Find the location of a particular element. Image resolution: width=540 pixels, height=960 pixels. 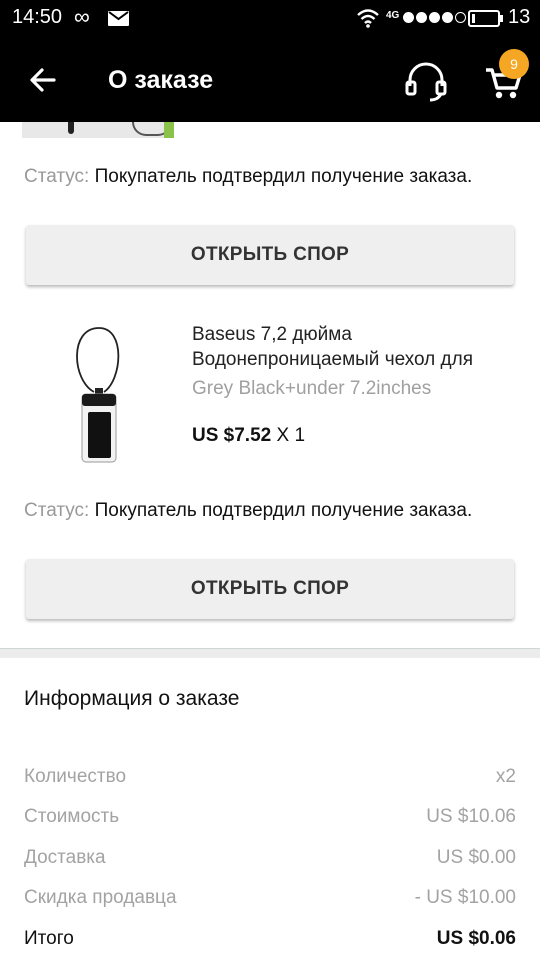

back-arrow-icon is located at coordinates (44, 80).